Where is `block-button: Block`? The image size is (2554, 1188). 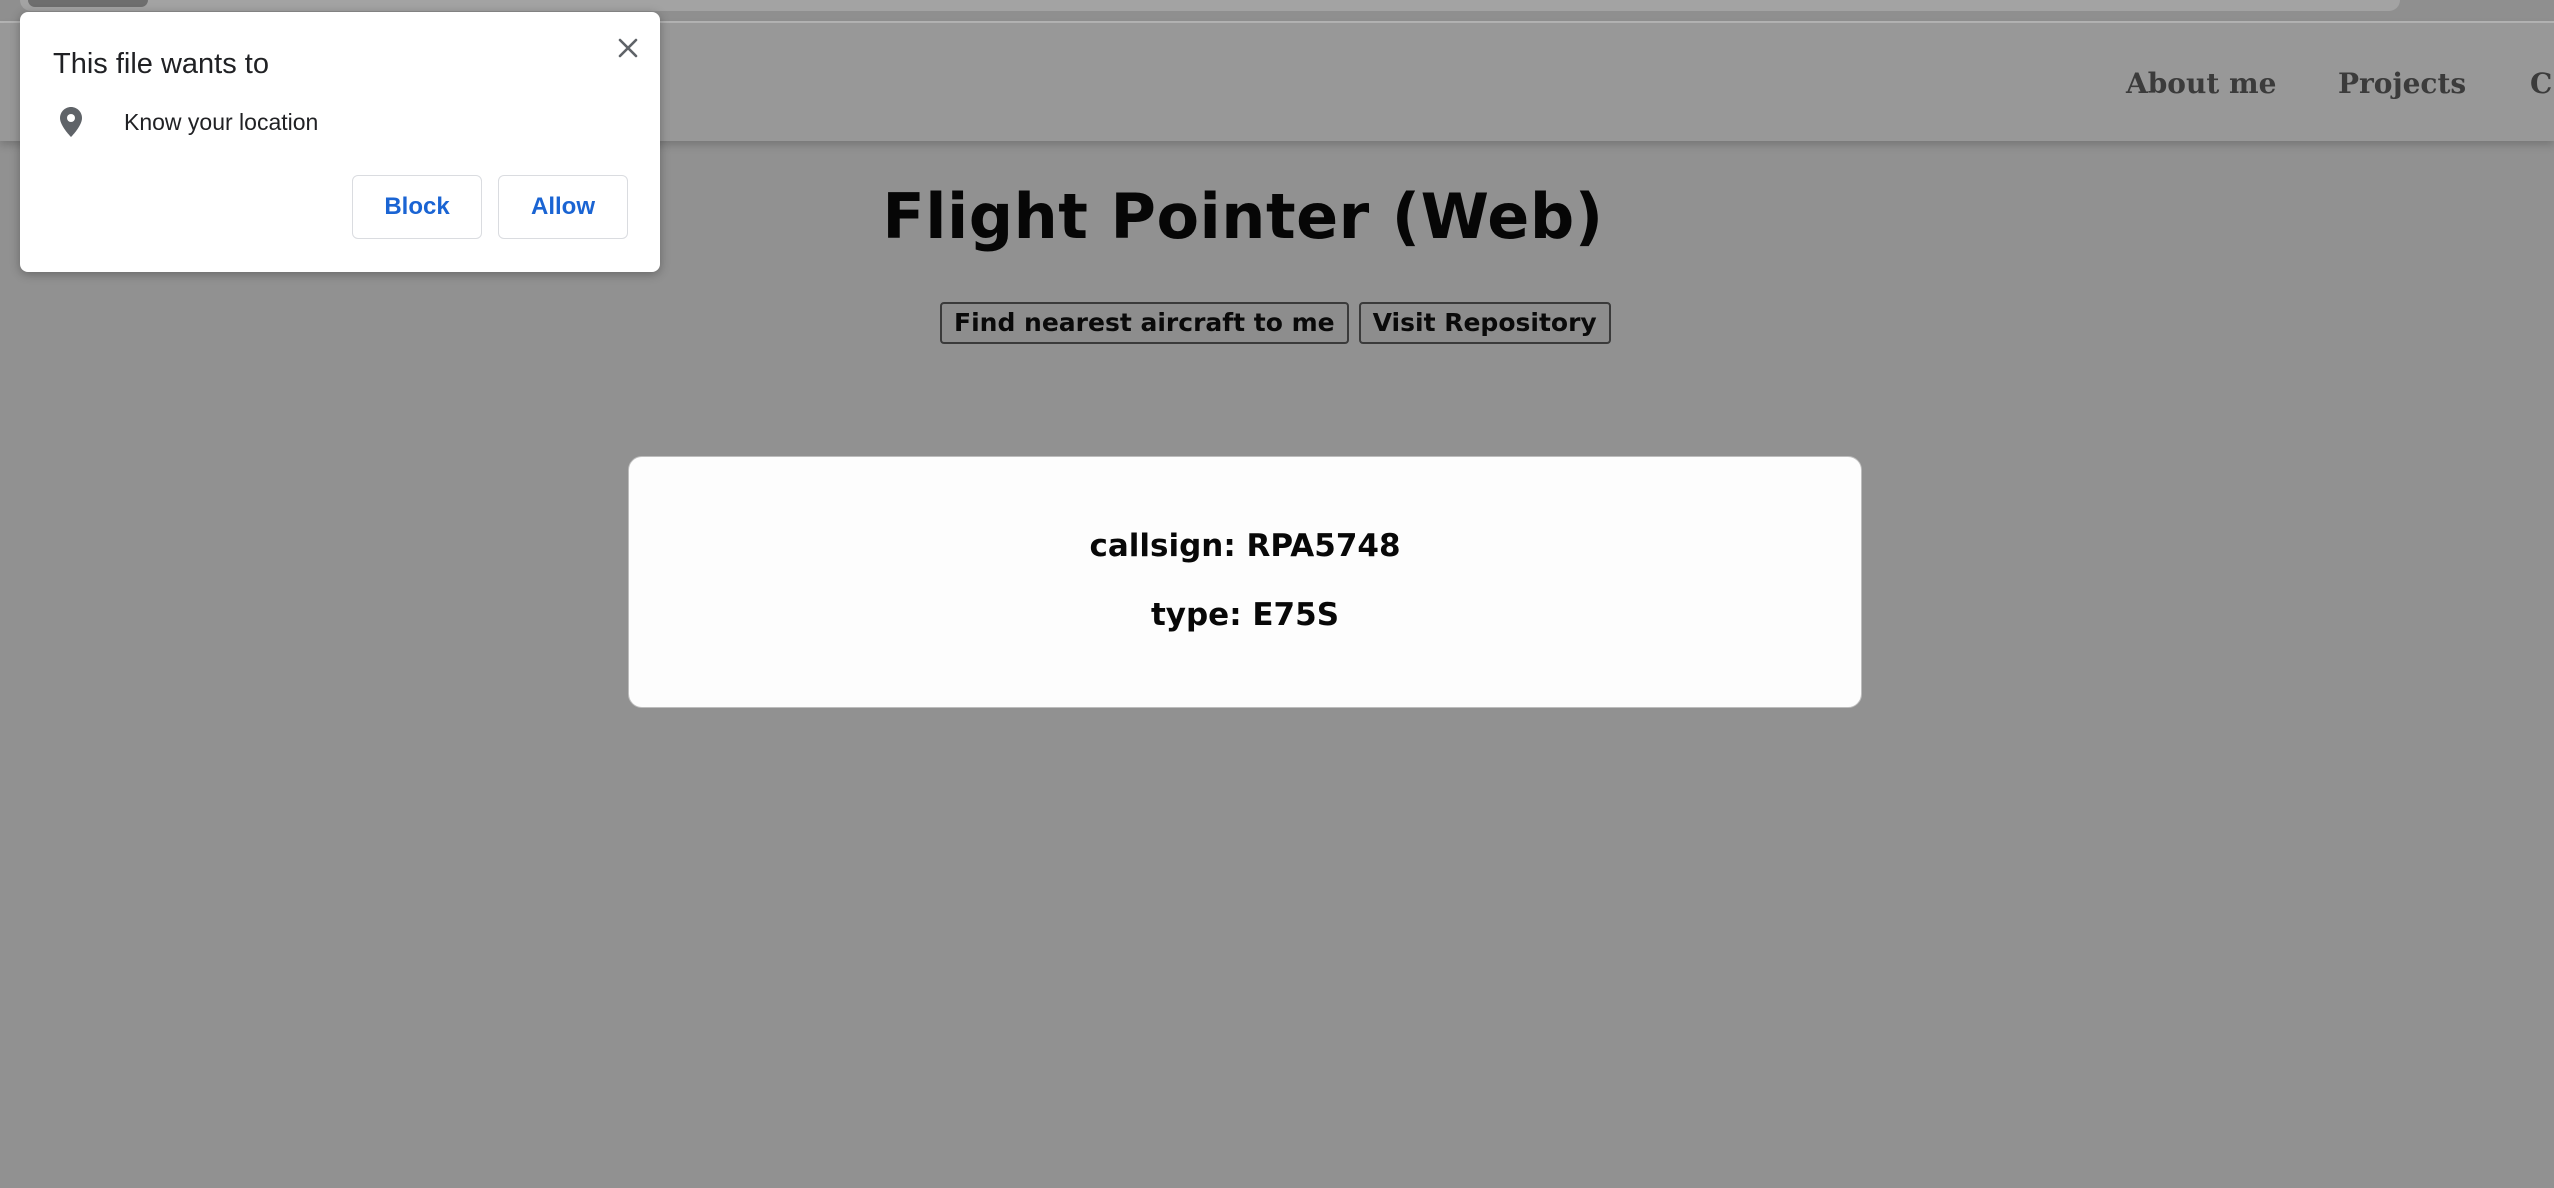
block-button: Block is located at coordinates (417, 207).